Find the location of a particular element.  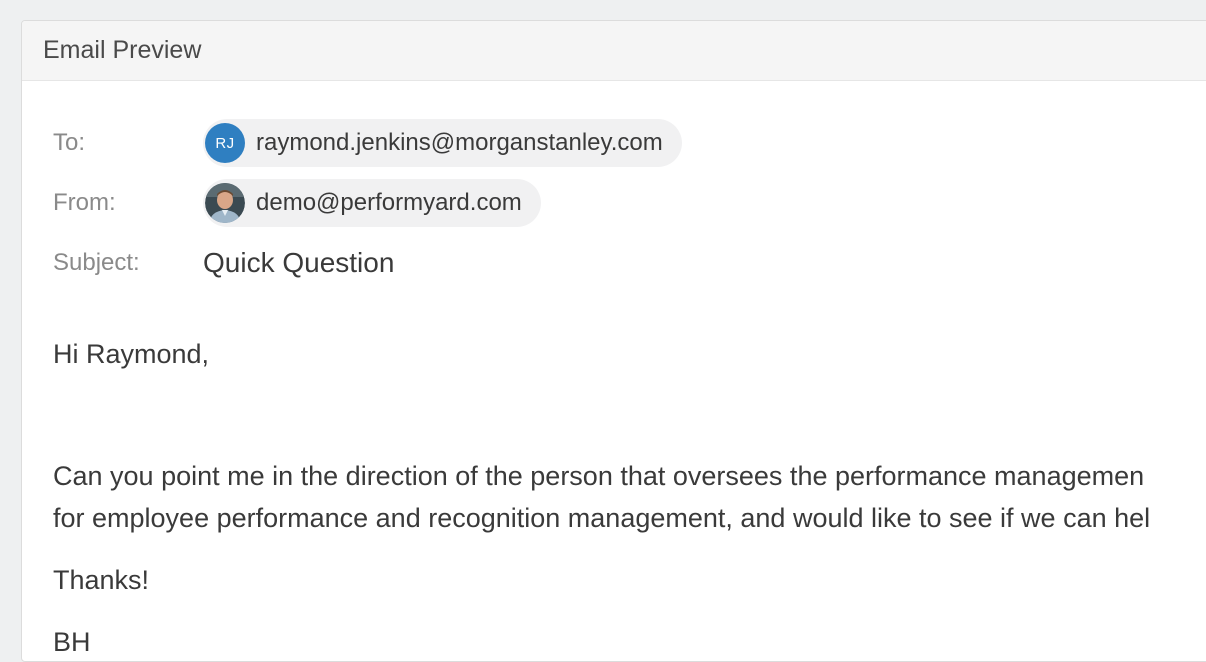

to-row: To: RJ raymond.jenkins@morganstanley.com is located at coordinates (367, 143).